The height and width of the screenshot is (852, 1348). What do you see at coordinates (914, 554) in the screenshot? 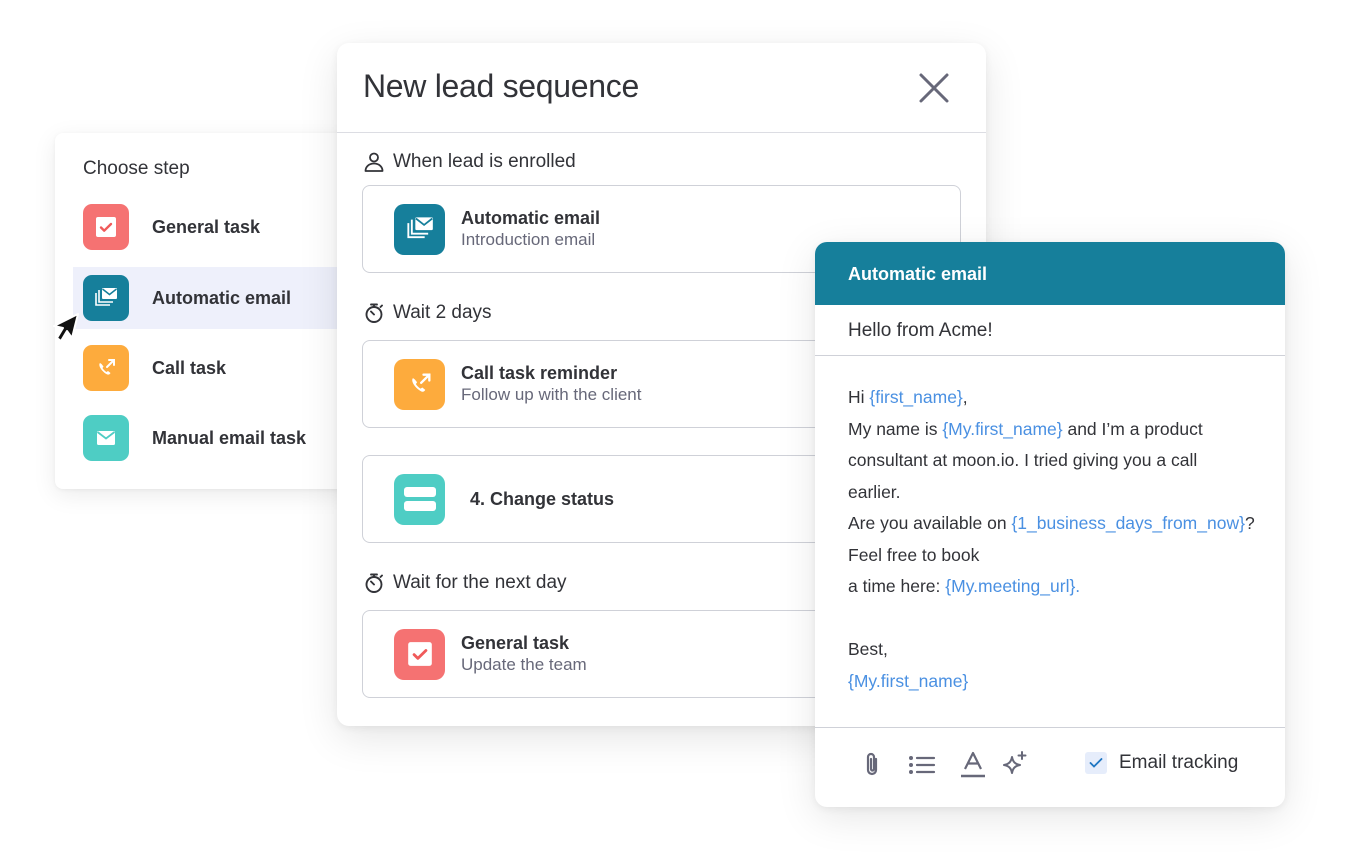
I see `body-line: Feel free to book` at bounding box center [914, 554].